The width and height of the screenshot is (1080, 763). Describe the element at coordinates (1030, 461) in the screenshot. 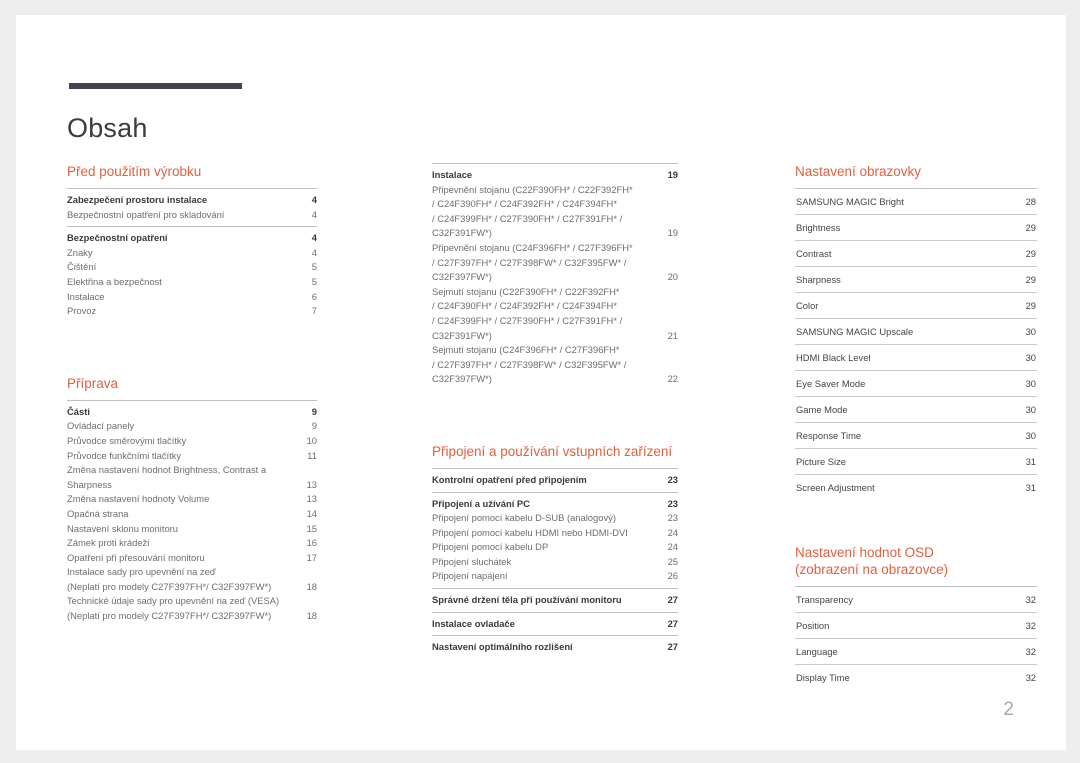

I see `toc-entry-page: 31` at that location.